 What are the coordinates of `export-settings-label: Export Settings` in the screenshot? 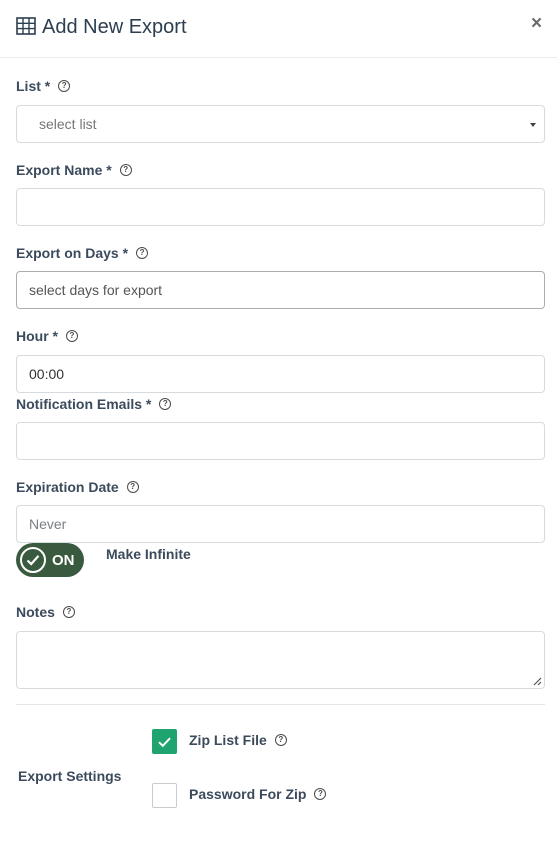 It's located at (70, 776).